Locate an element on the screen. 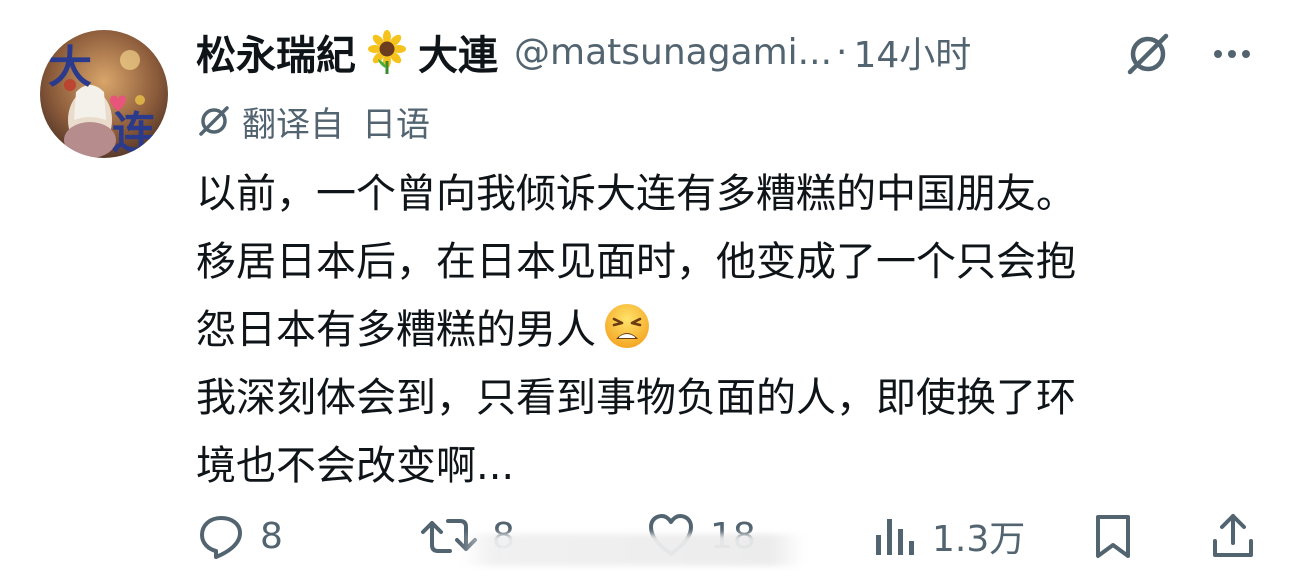 The height and width of the screenshot is (583, 1290). display-name-suffix: 大連 is located at coordinates (458, 52).